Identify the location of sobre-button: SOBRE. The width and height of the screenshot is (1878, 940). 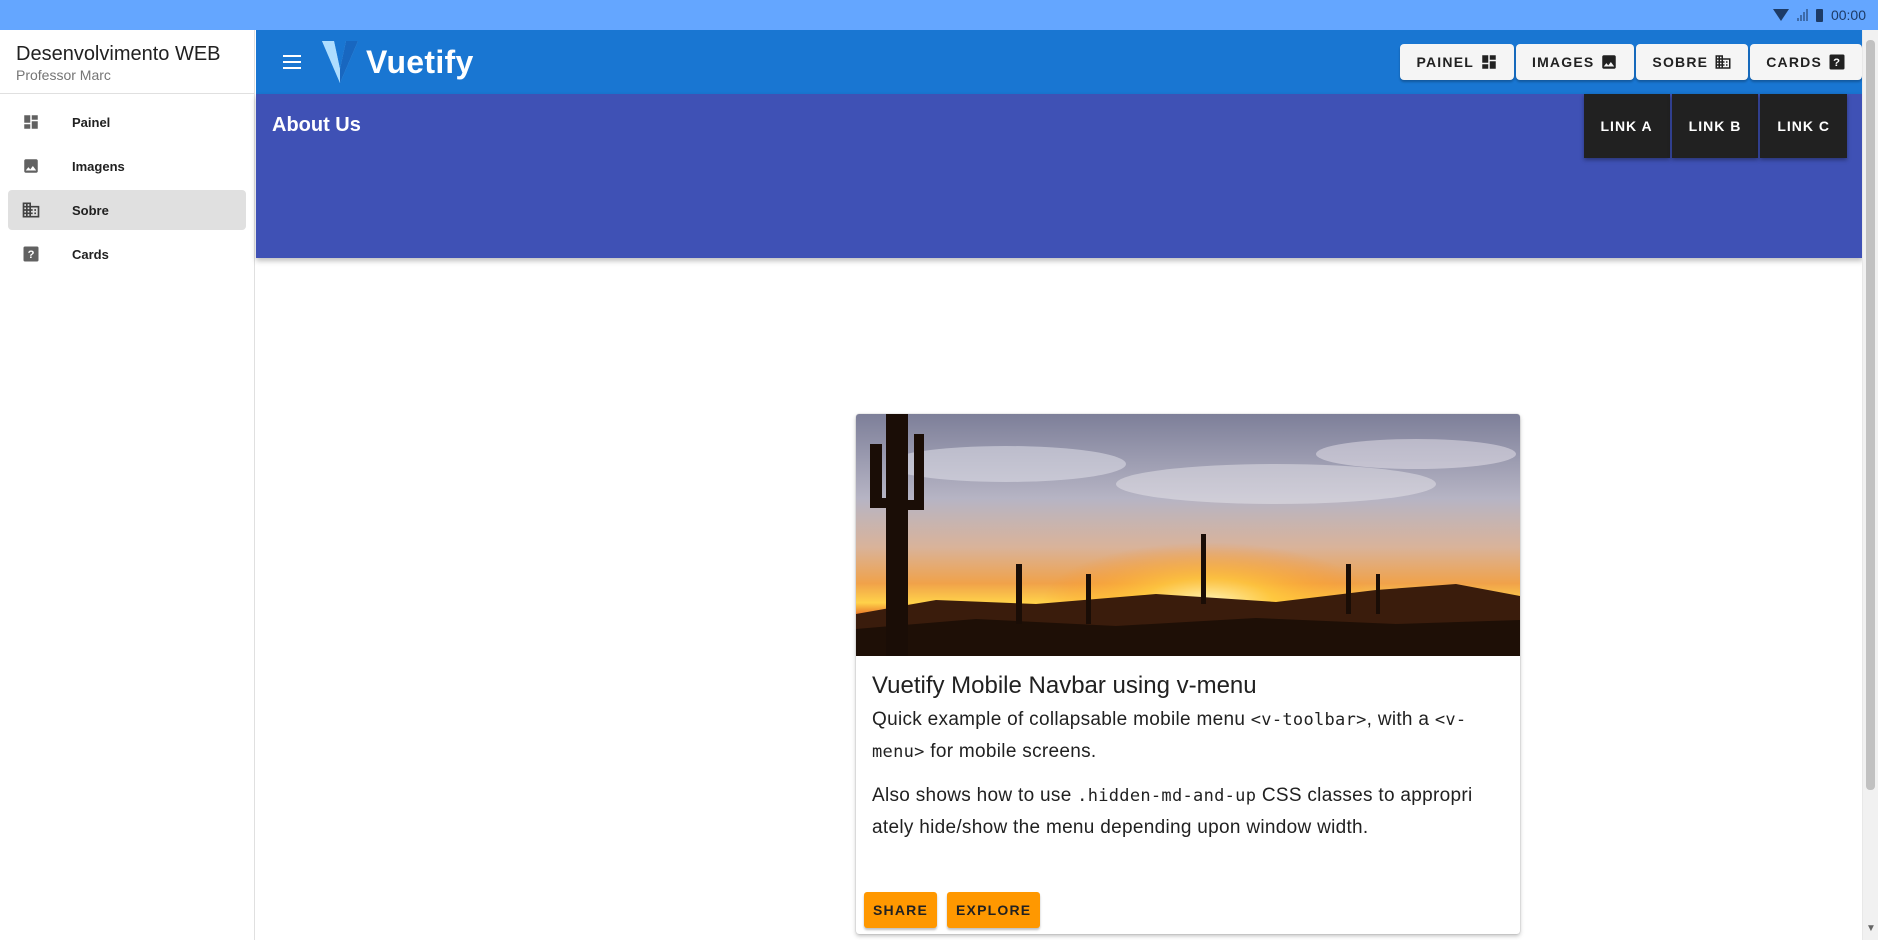
(1692, 62).